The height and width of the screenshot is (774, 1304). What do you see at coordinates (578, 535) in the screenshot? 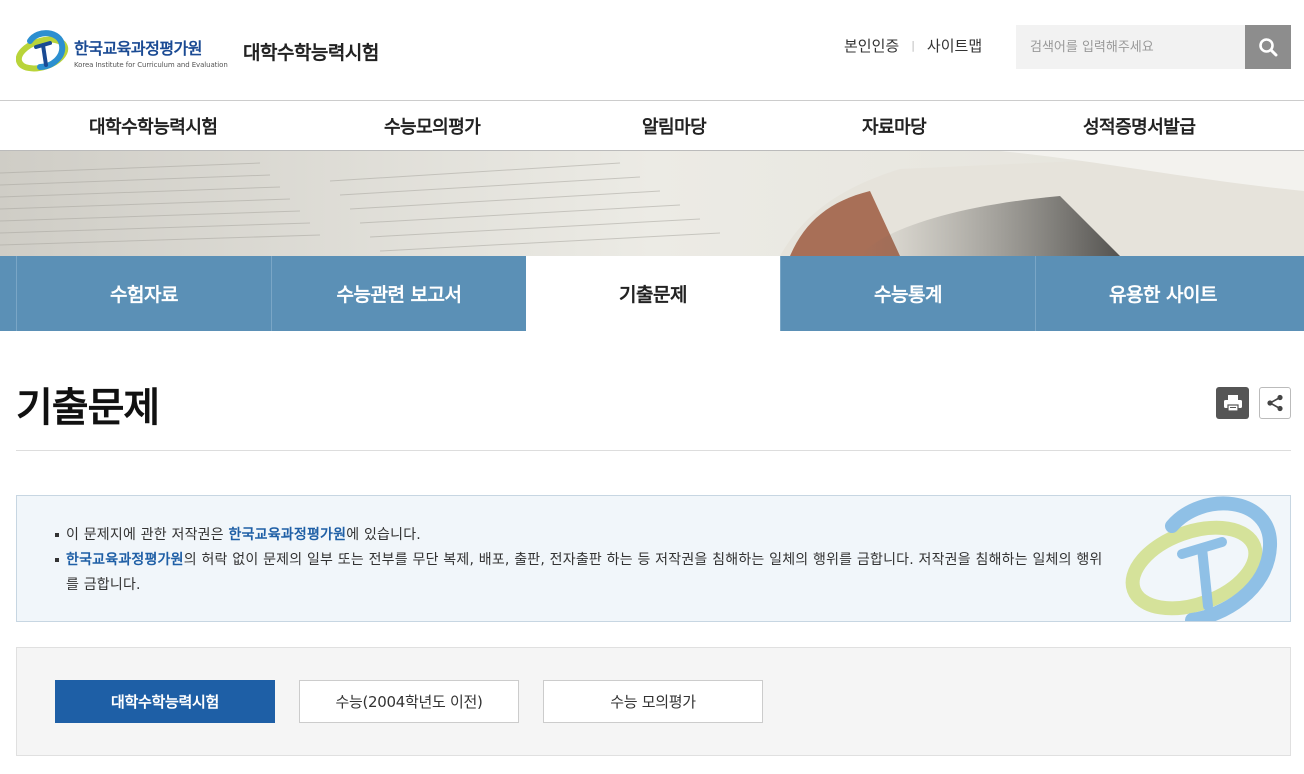
I see `notice-item: 이 문제지에 관한 저작권은 한국교육과정평가원에 있습니다.` at bounding box center [578, 535].